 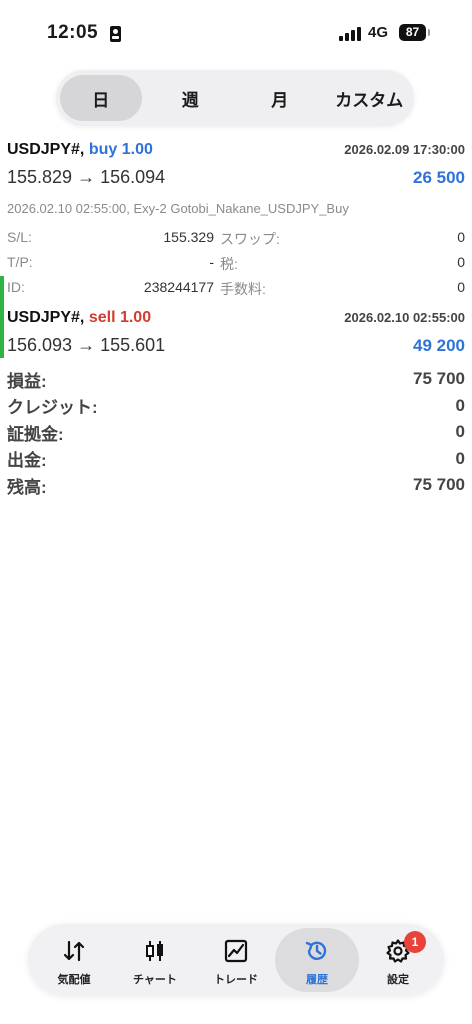 What do you see at coordinates (19, 237) in the screenshot?
I see `detail-label: S/L:` at bounding box center [19, 237].